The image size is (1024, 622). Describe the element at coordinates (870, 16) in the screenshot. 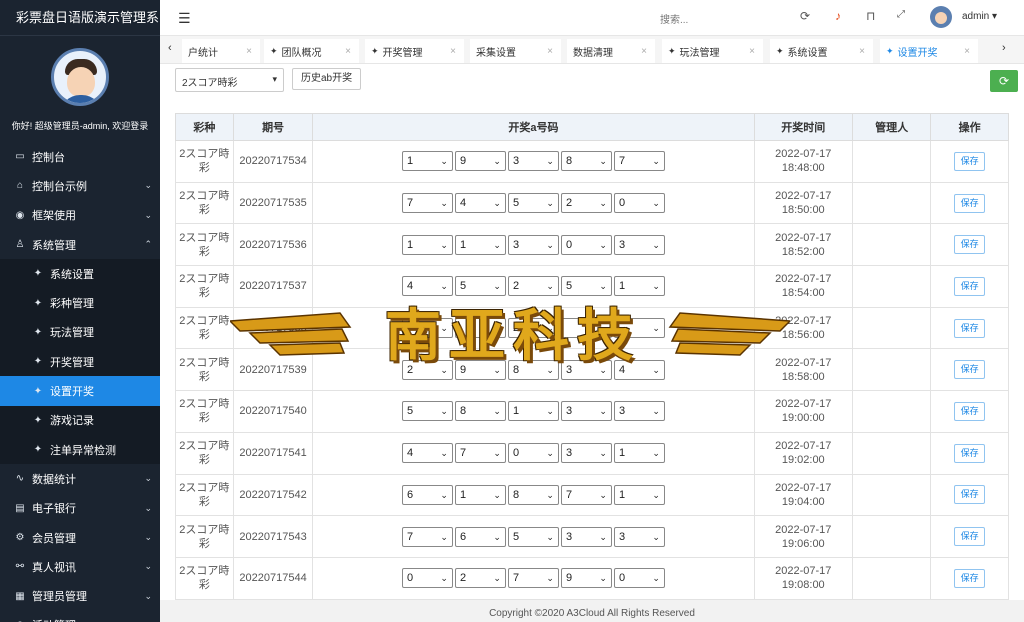

I see `lock-icon: ⊓` at that location.